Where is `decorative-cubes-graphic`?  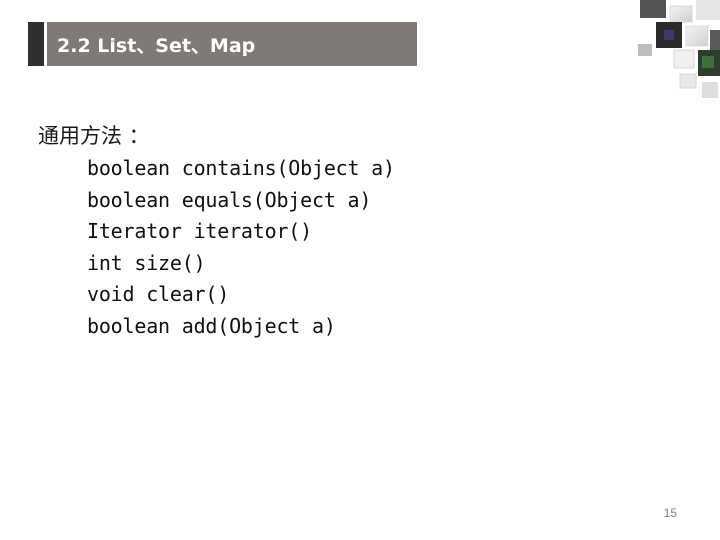
decorative-cubes-graphic is located at coordinates (679, 49).